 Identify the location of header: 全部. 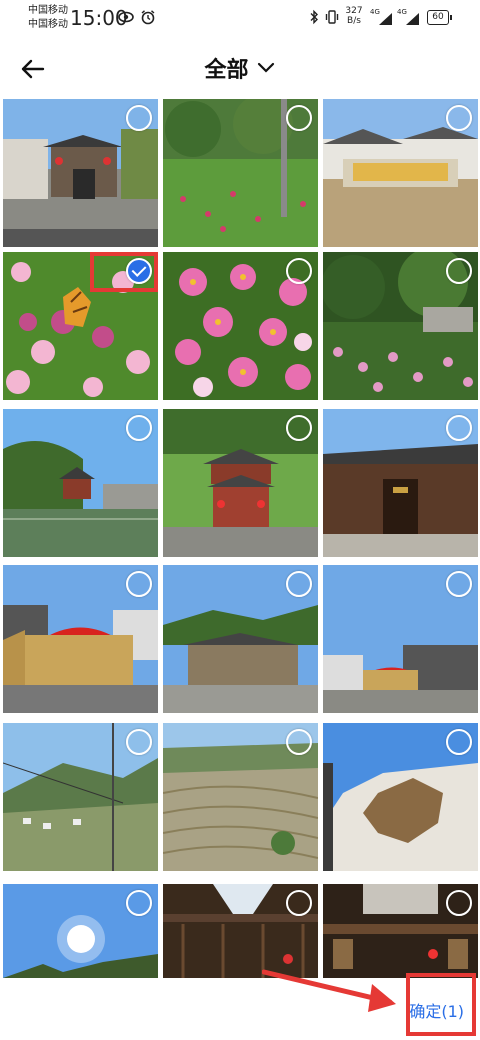
(240, 67).